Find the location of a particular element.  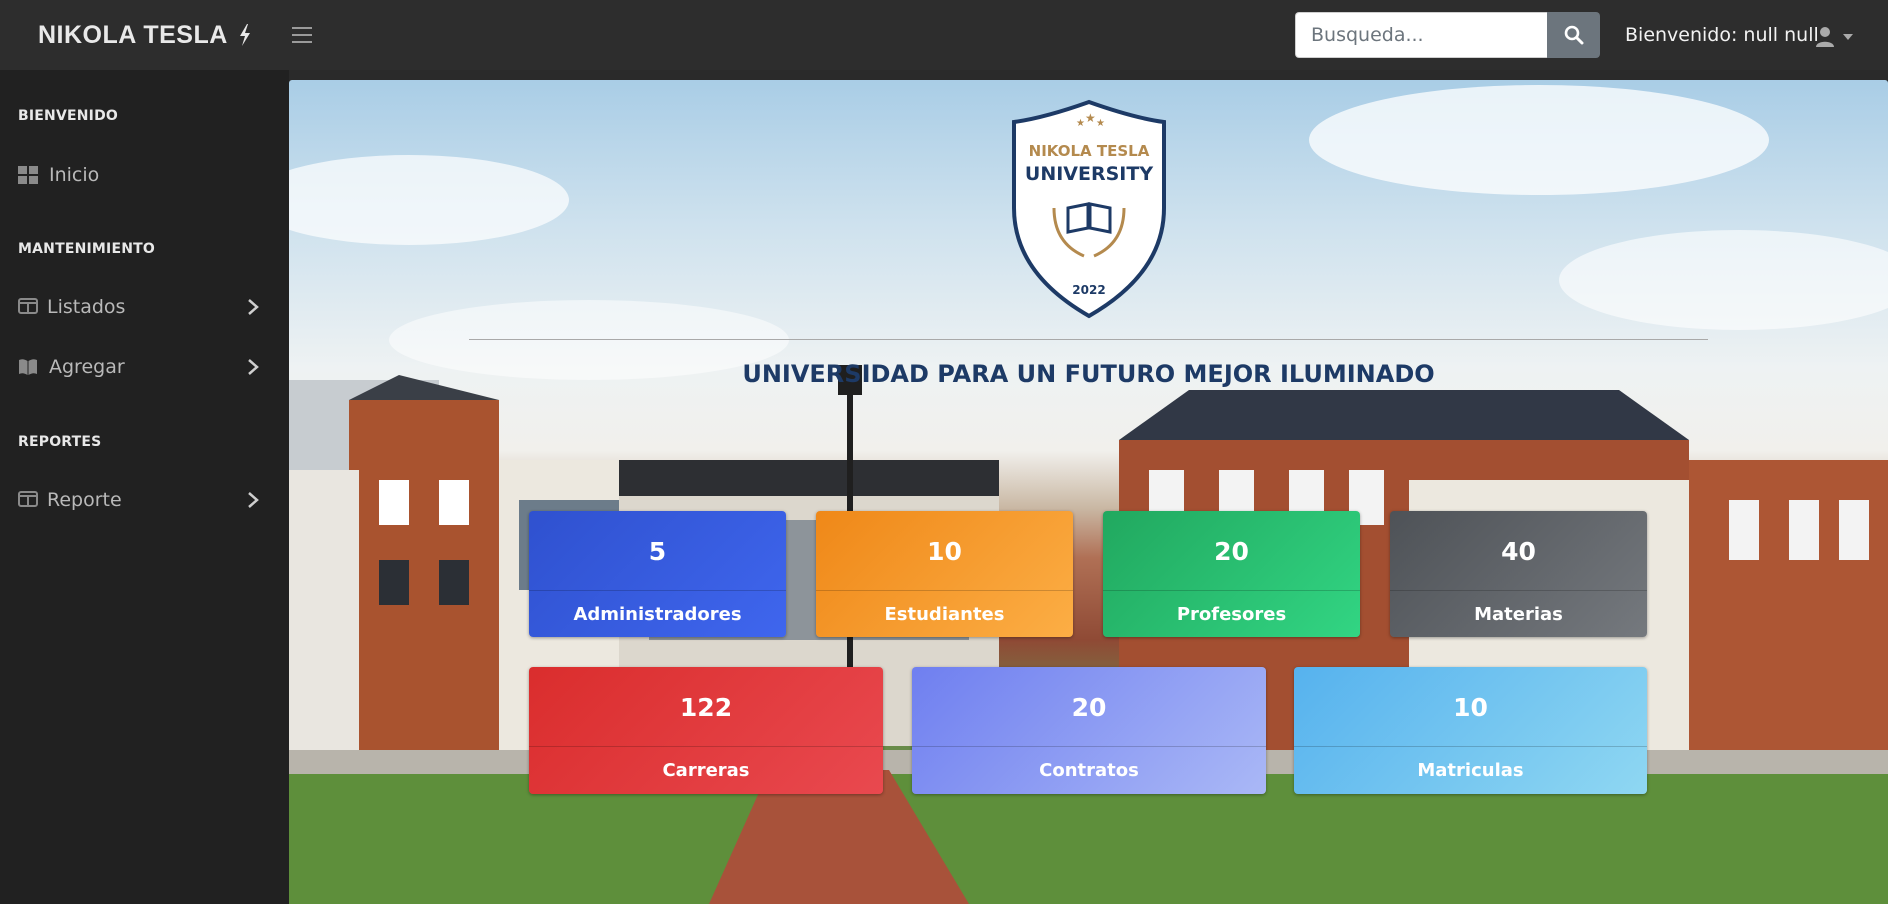

logo-year: 2022 is located at coordinates (1088, 290).